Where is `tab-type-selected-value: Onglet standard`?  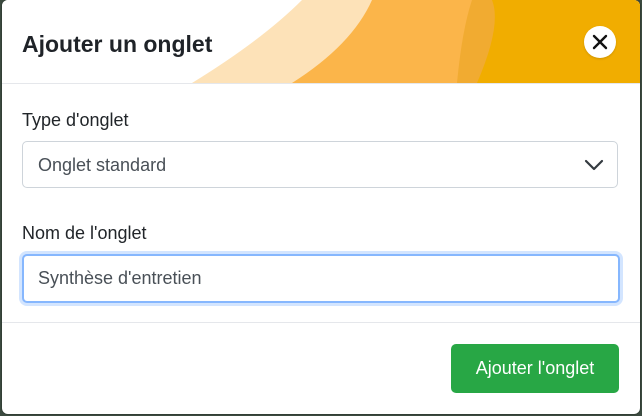
tab-type-selected-value: Onglet standard is located at coordinates (102, 165).